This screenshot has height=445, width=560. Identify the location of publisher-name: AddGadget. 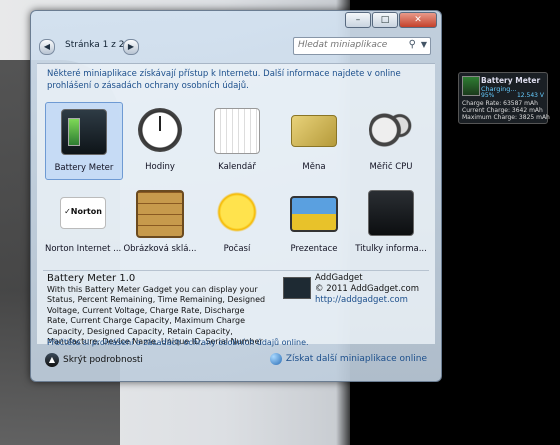
(339, 278).